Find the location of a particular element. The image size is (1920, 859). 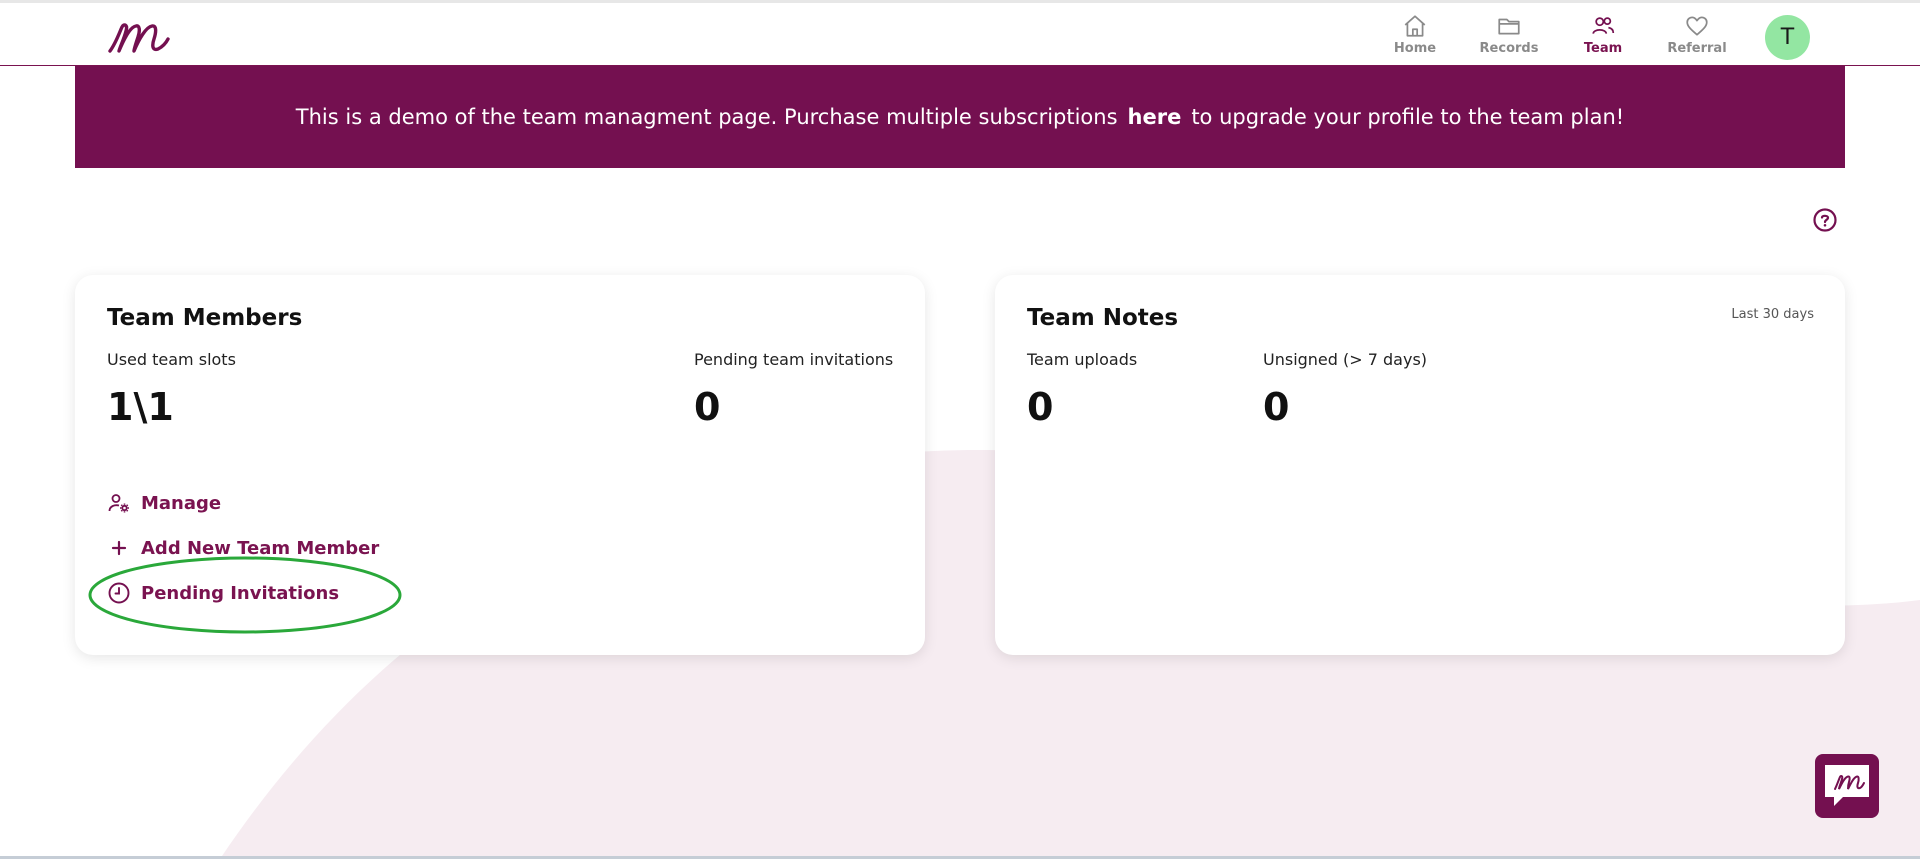

nav-home: Home is located at coordinates (1415, 34).